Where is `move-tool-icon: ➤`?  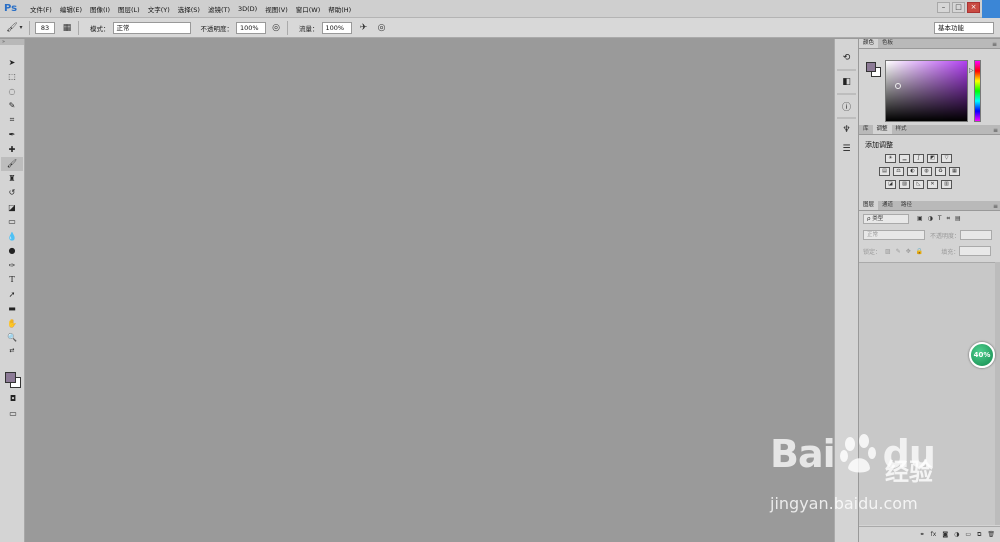 move-tool-icon: ➤ is located at coordinates (12, 62).